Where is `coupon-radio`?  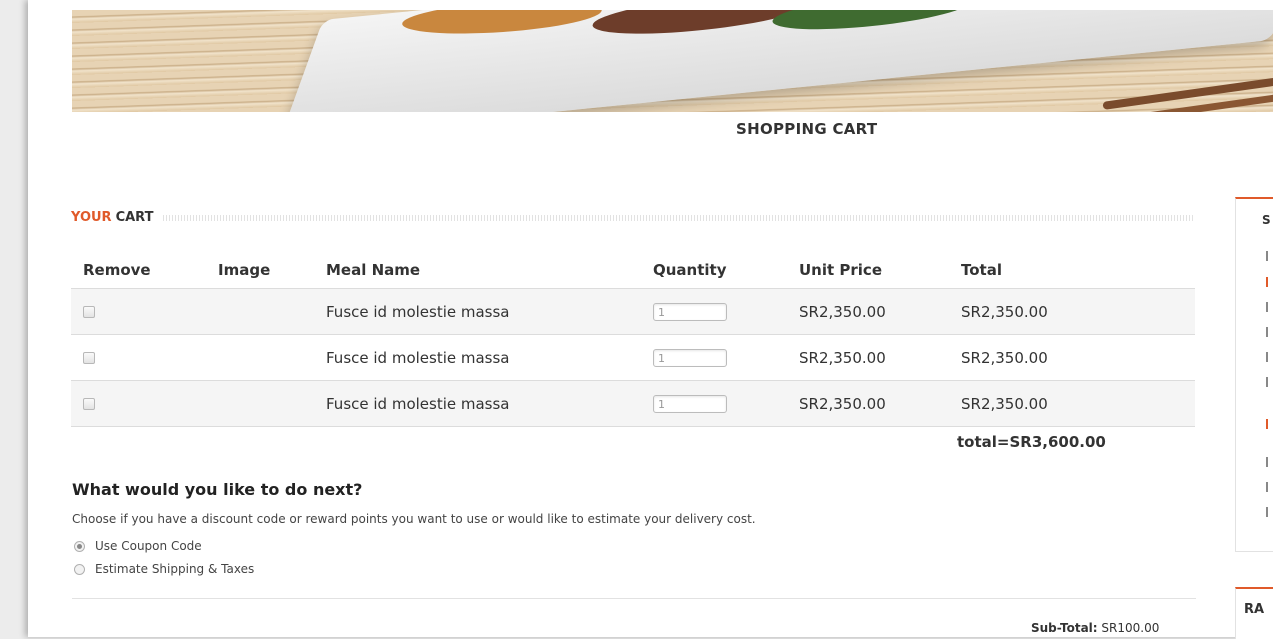
coupon-radio is located at coordinates (79, 546).